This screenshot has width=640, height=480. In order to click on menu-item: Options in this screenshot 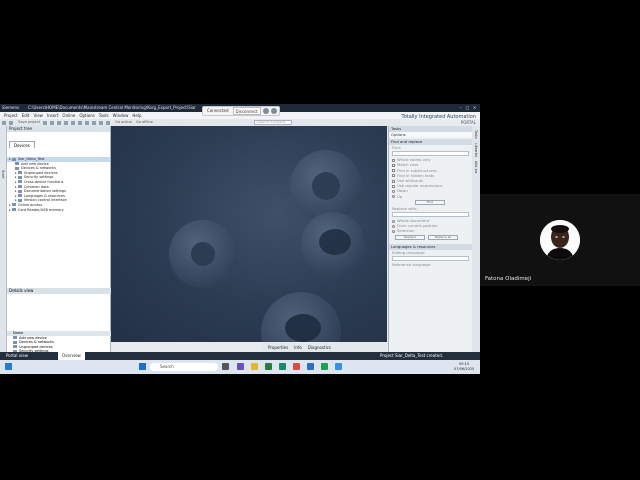, I will do `click(86, 115)`.